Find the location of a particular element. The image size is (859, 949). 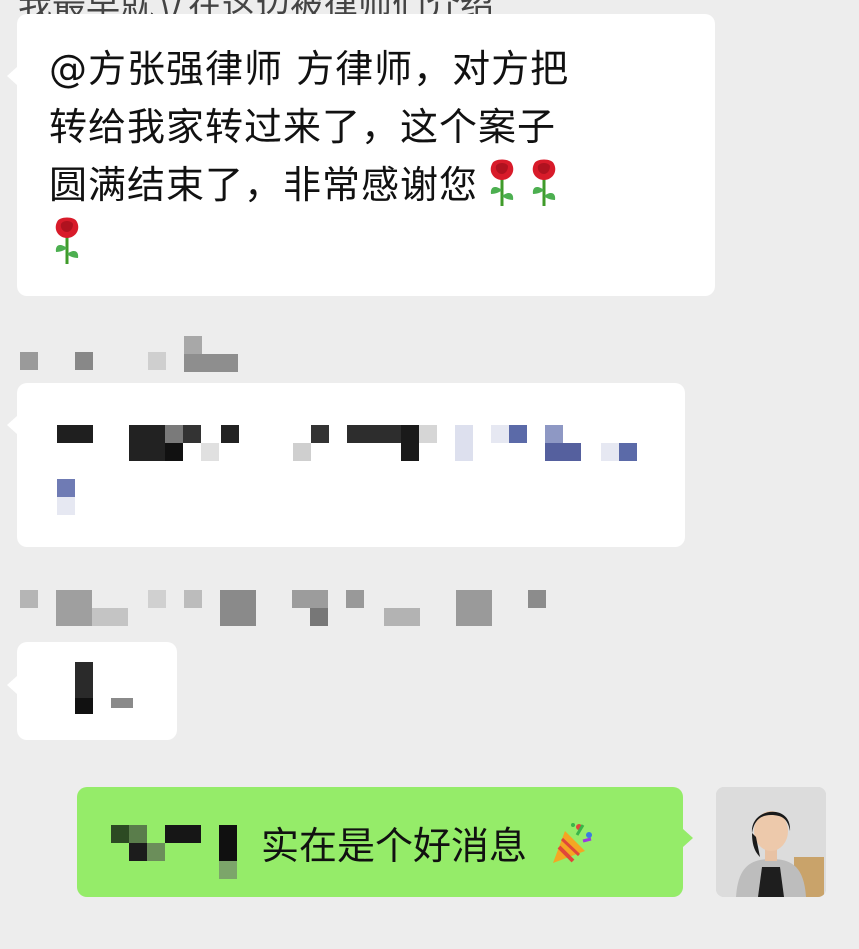

message-line-1: @方张强律师 方律师，对方把 is located at coordinates (309, 69).